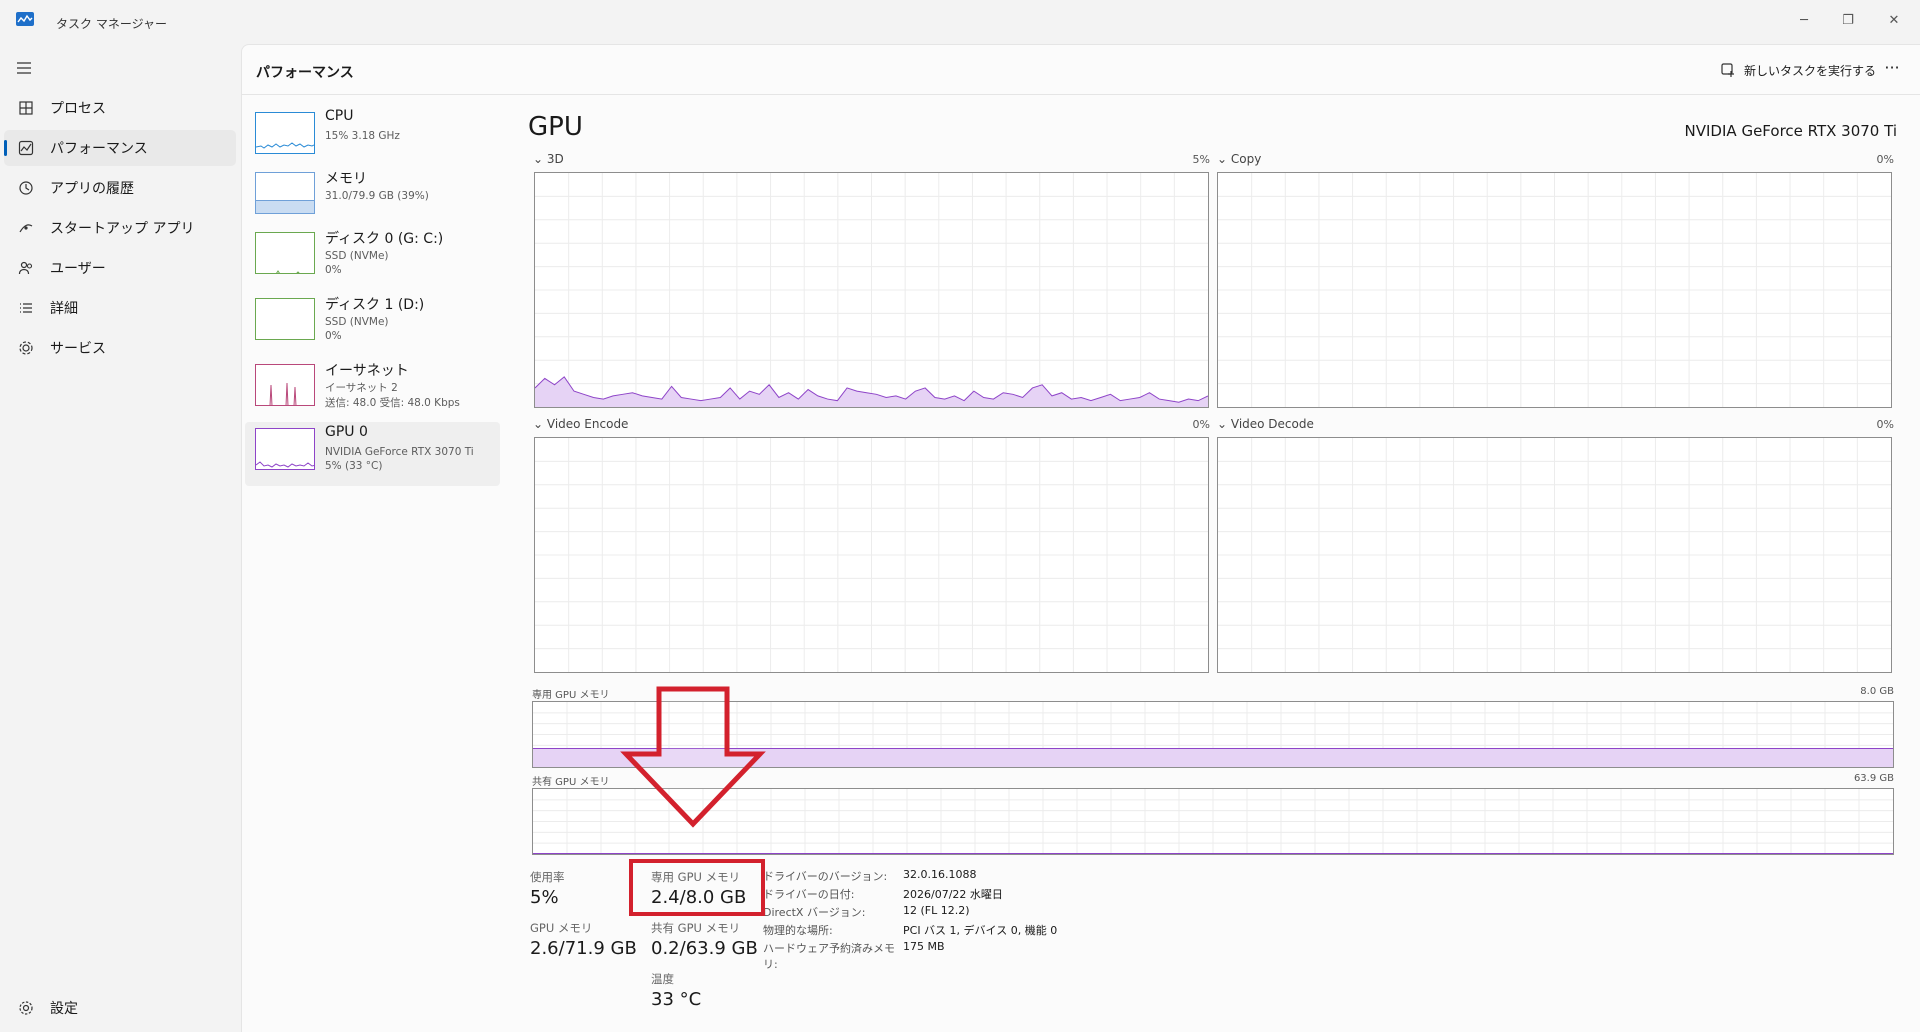 The image size is (1920, 1032). Describe the element at coordinates (662, 979) in the screenshot. I see `temperature-label: 温度` at that location.